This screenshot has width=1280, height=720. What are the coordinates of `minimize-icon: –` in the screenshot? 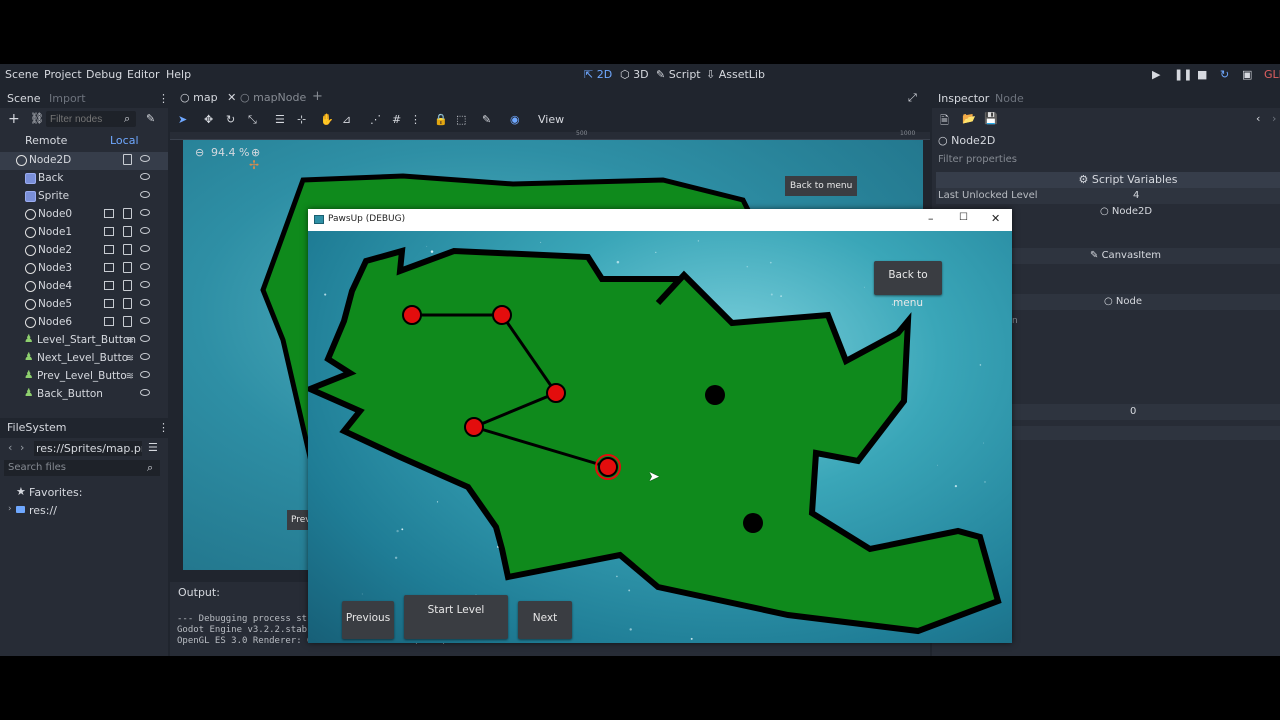 It's located at (931, 218).